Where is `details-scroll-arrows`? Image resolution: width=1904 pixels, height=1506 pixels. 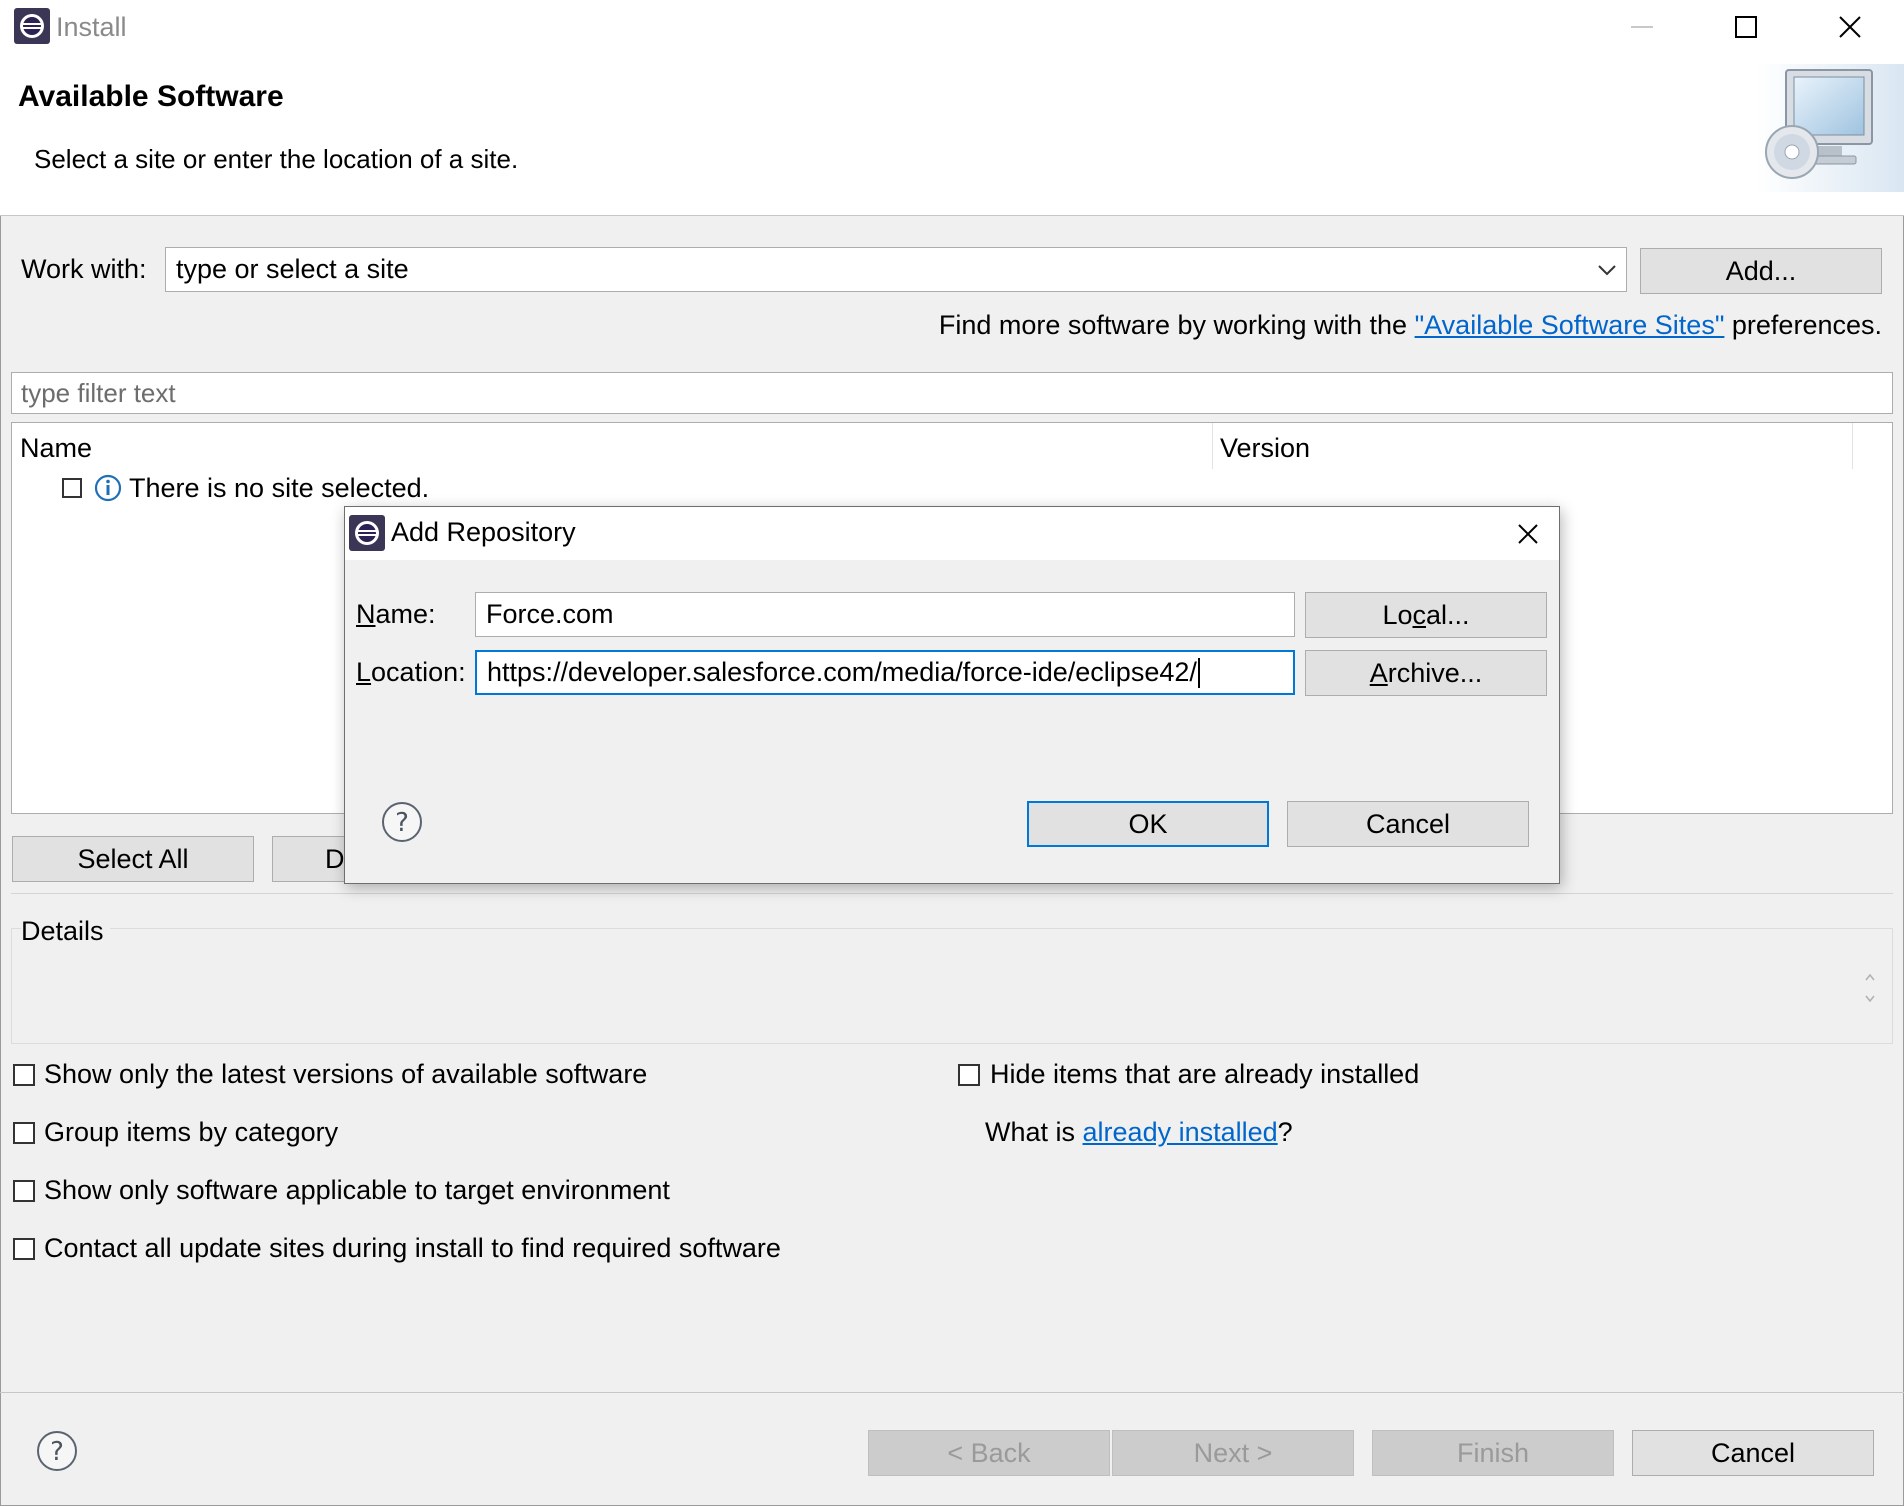
details-scroll-arrows is located at coordinates (1870, 988).